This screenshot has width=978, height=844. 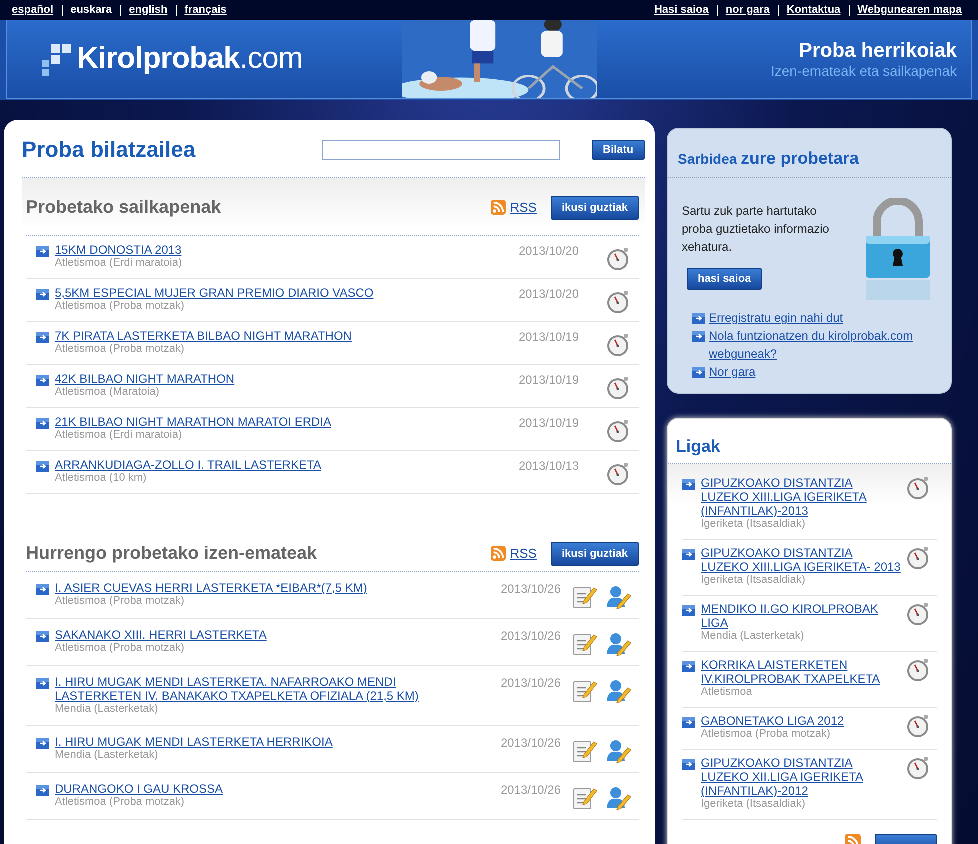 I want to click on page-title: Proba bilatzailea, so click(x=109, y=149).